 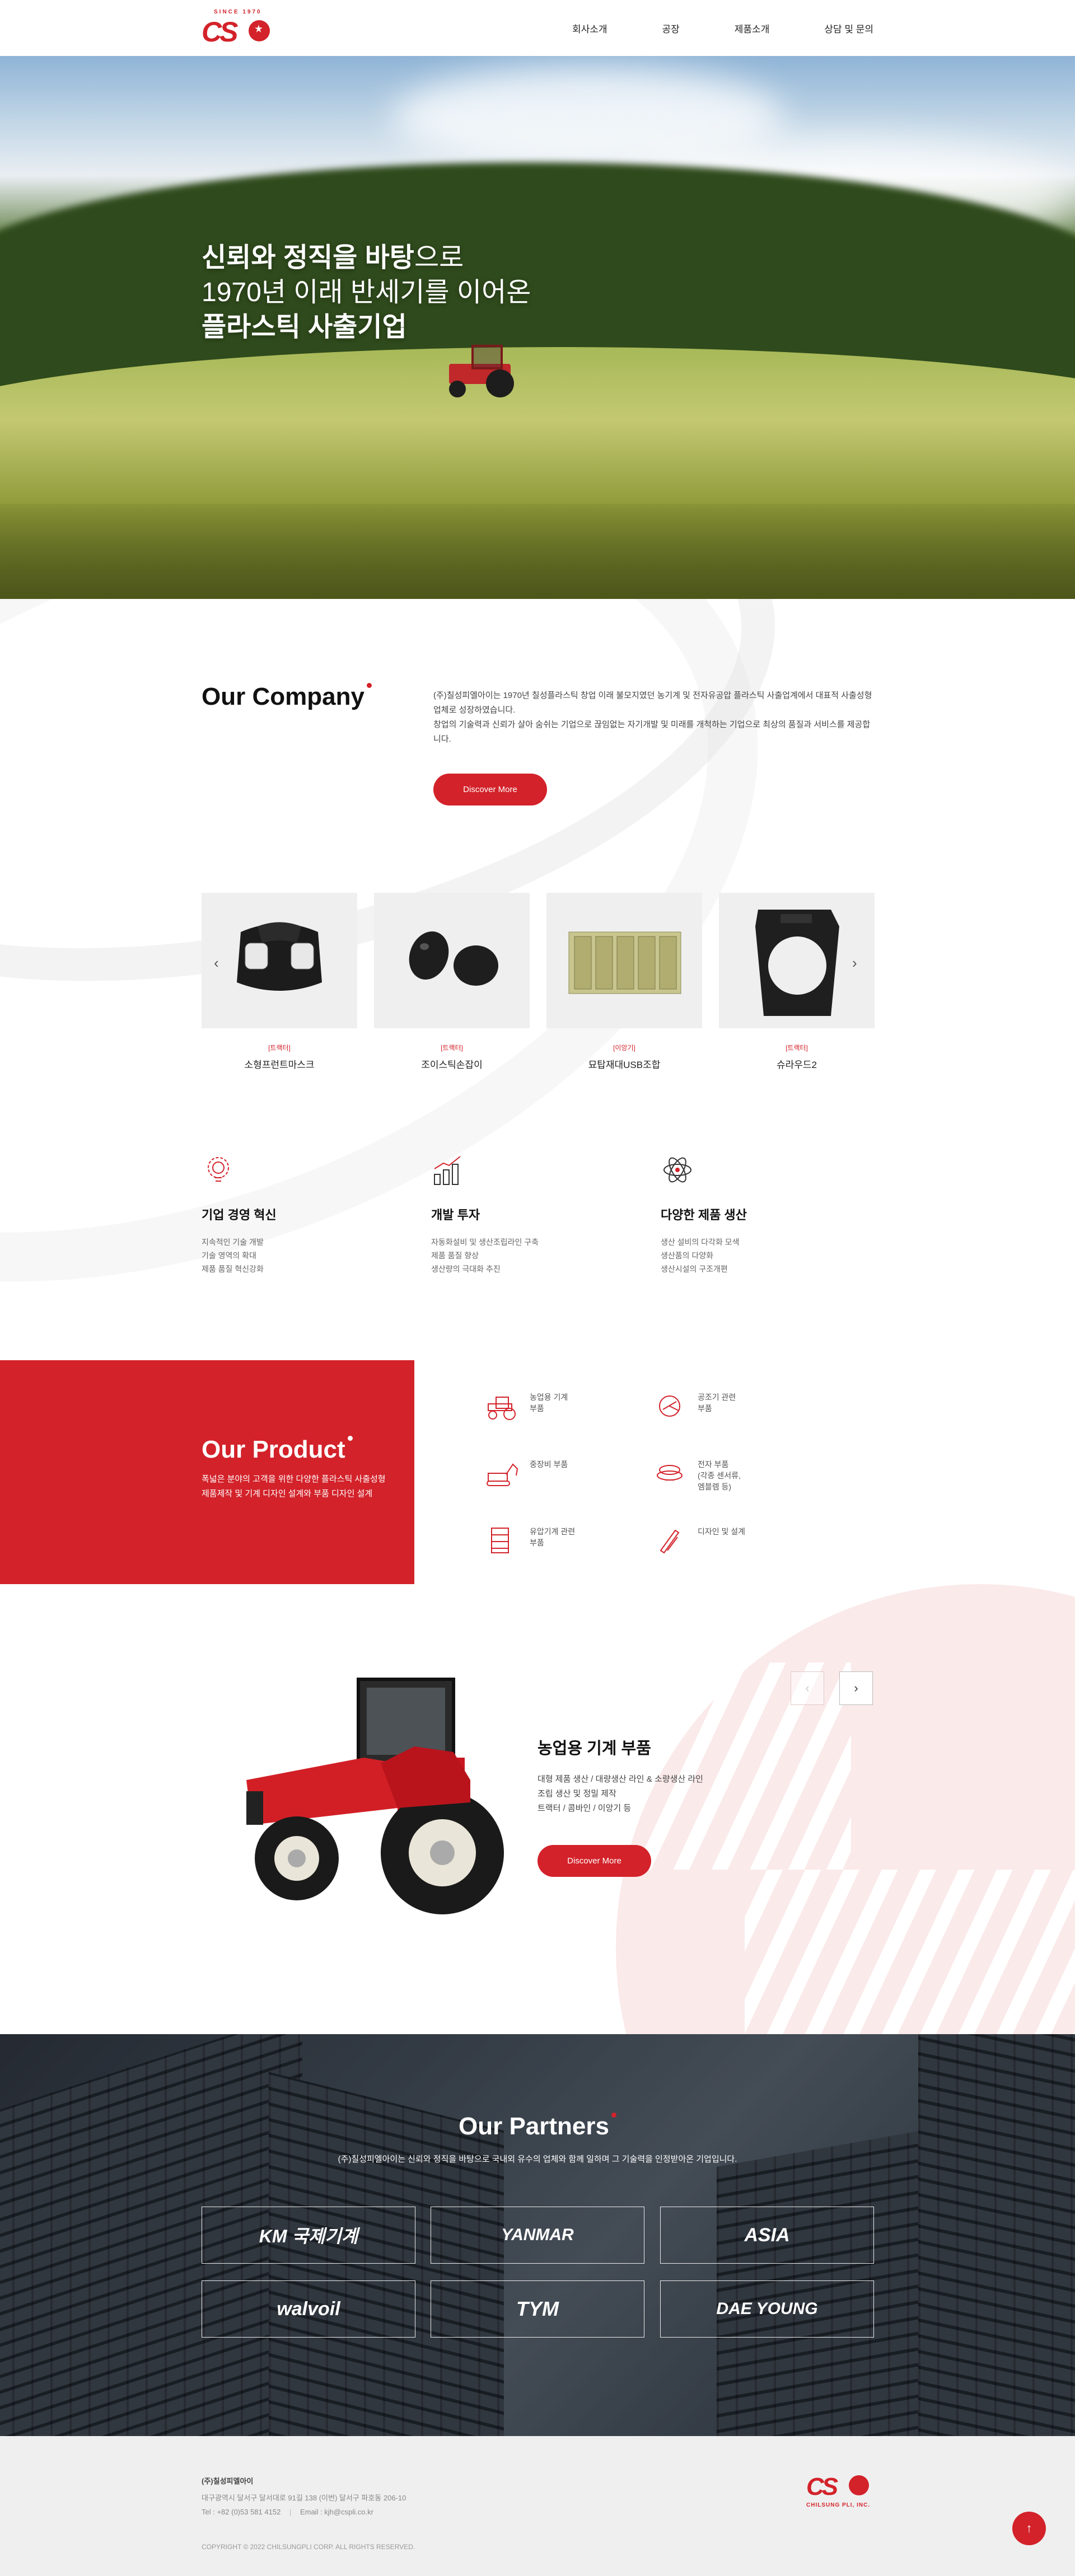 I want to click on tractor-product-image, so click(x=375, y=1796).